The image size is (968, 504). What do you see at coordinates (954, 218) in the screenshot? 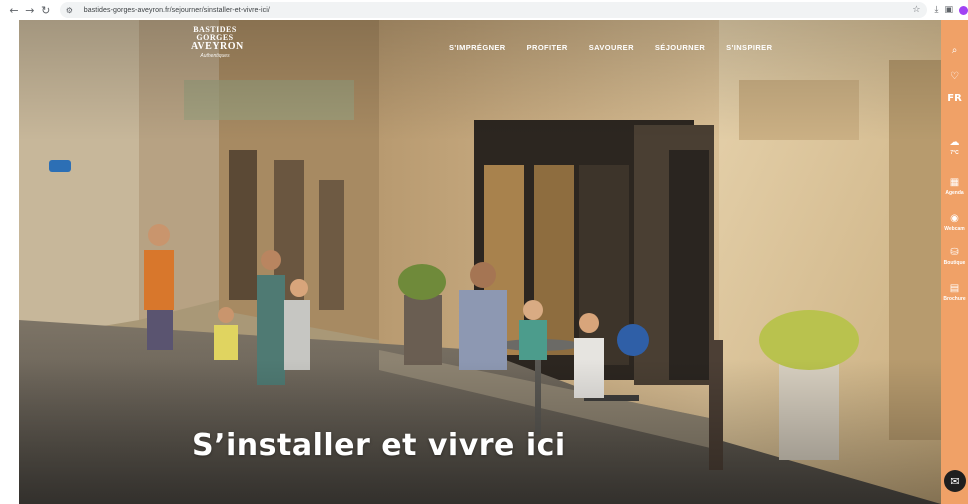
I see `map-pin-icon: ◉` at bounding box center [954, 218].